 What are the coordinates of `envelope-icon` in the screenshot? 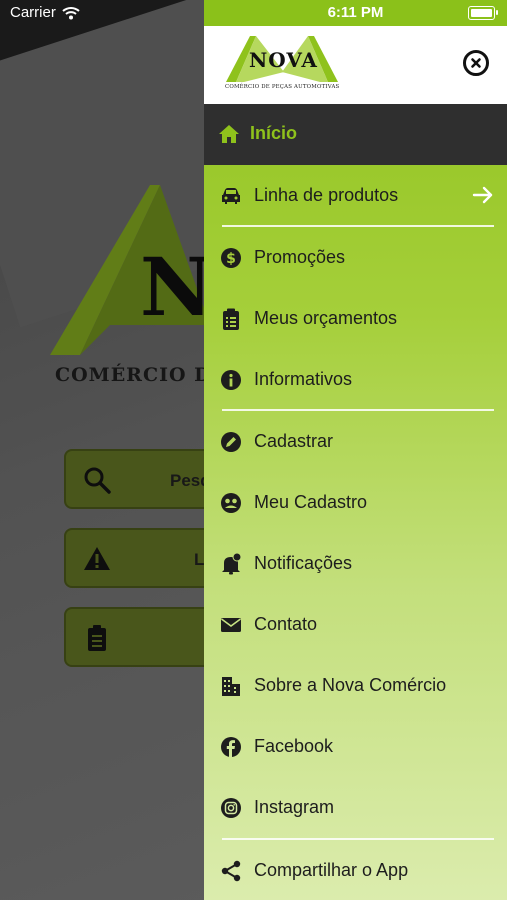 It's located at (231, 625).